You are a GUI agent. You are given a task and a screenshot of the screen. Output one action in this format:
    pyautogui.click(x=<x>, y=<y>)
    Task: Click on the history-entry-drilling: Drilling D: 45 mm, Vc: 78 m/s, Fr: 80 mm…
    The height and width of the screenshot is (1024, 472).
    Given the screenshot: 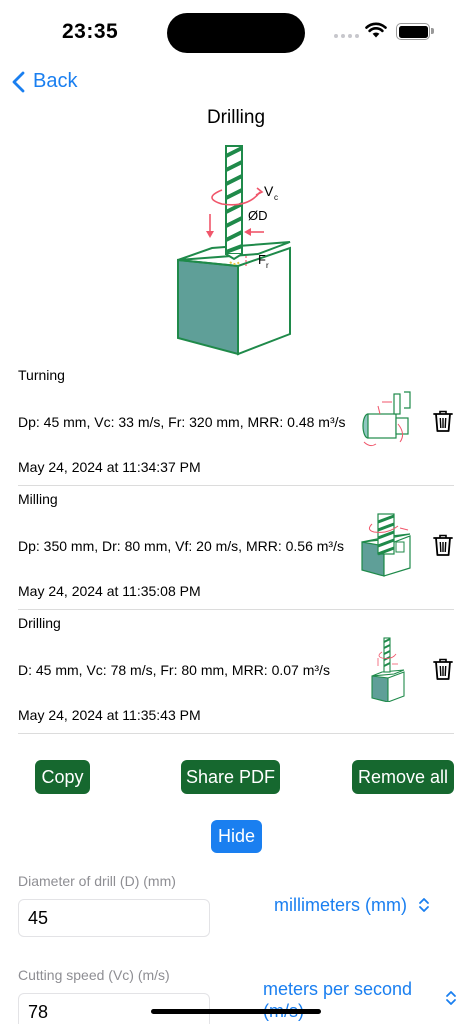 What is the action you would take?
    pyautogui.click(x=236, y=672)
    